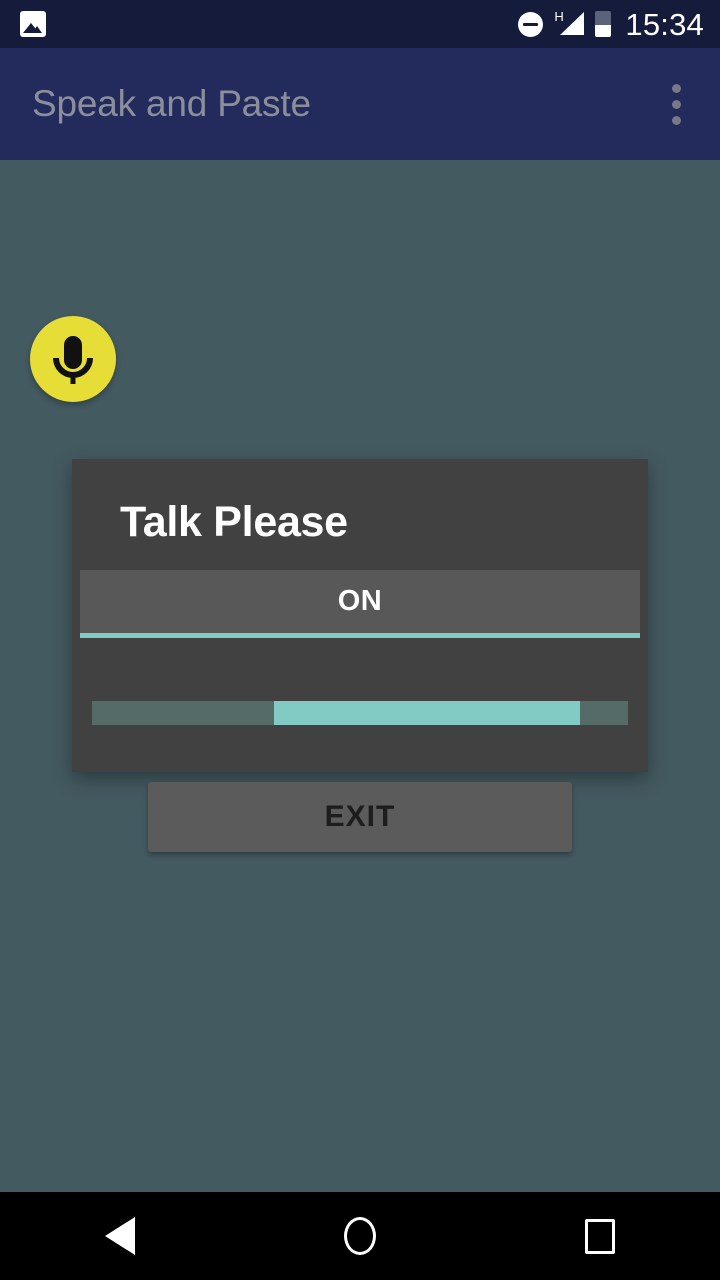 This screenshot has width=720, height=1280. Describe the element at coordinates (603, 31) in the screenshot. I see `battery-fill-level` at that location.